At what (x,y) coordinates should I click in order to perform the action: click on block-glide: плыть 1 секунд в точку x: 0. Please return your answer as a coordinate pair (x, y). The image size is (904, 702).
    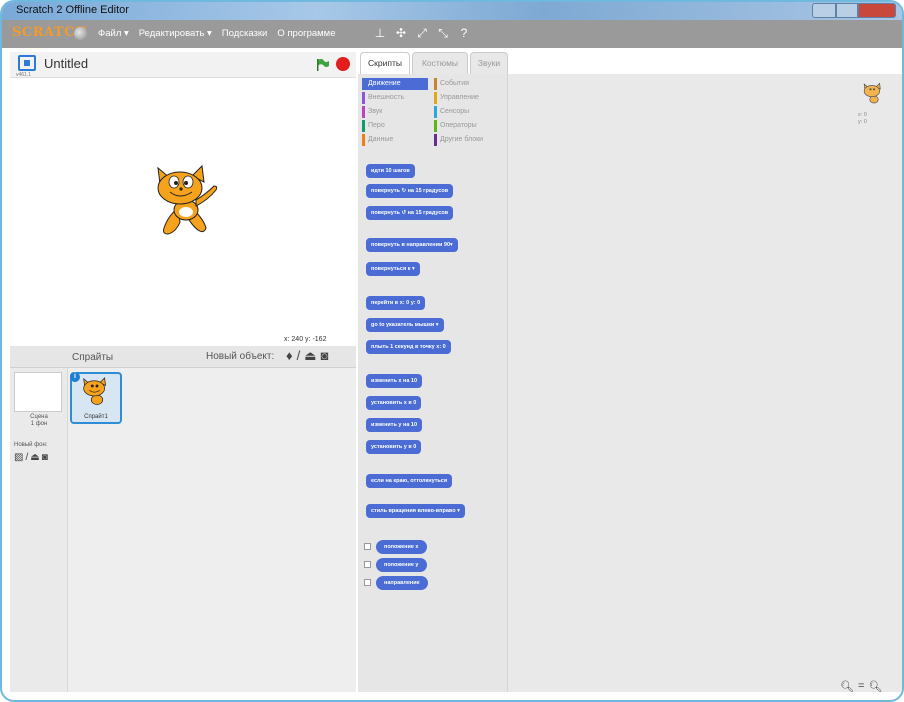
    Looking at the image, I should click on (408, 347).